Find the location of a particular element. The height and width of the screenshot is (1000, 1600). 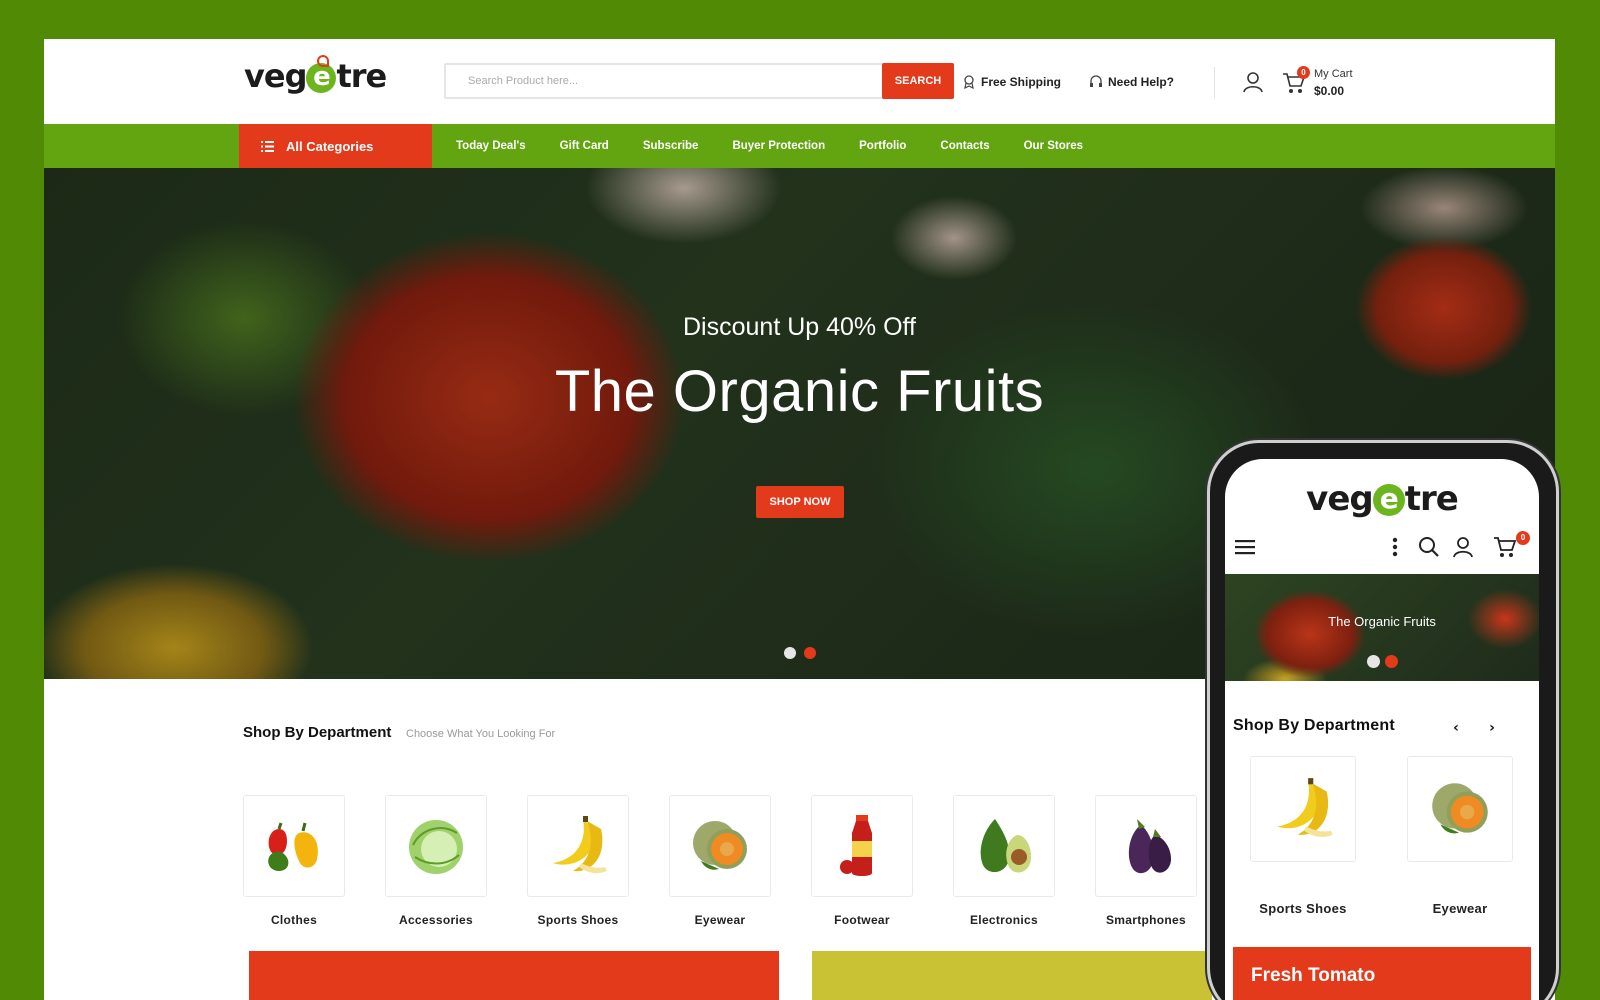

need-help-label: Need Help? is located at coordinates (1141, 82).